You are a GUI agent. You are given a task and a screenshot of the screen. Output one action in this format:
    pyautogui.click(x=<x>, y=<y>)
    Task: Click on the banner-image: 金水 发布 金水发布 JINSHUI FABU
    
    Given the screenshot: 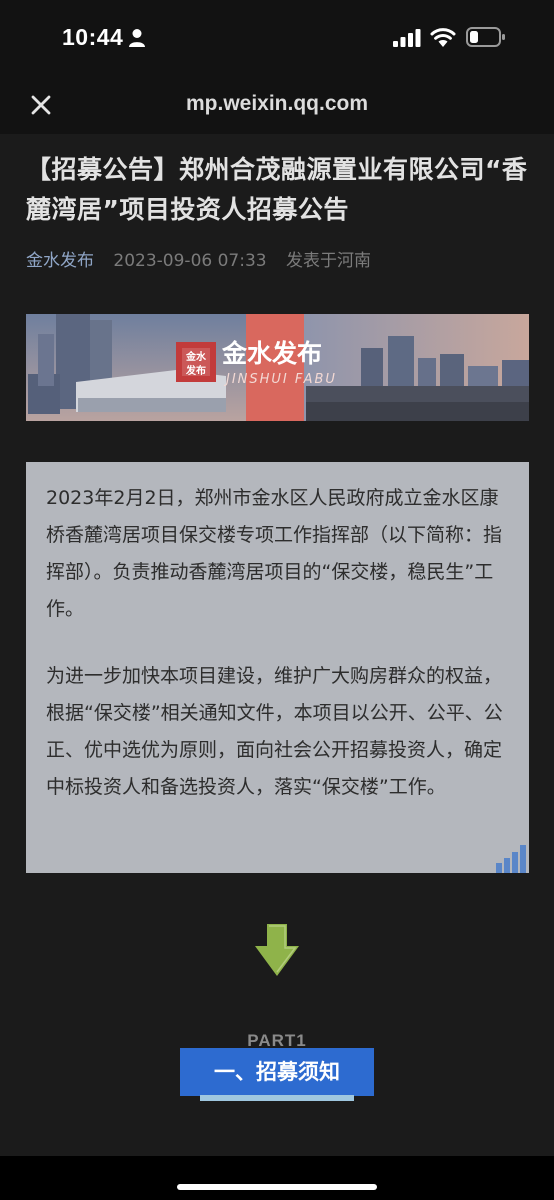 What is the action you would take?
    pyautogui.click(x=277, y=367)
    